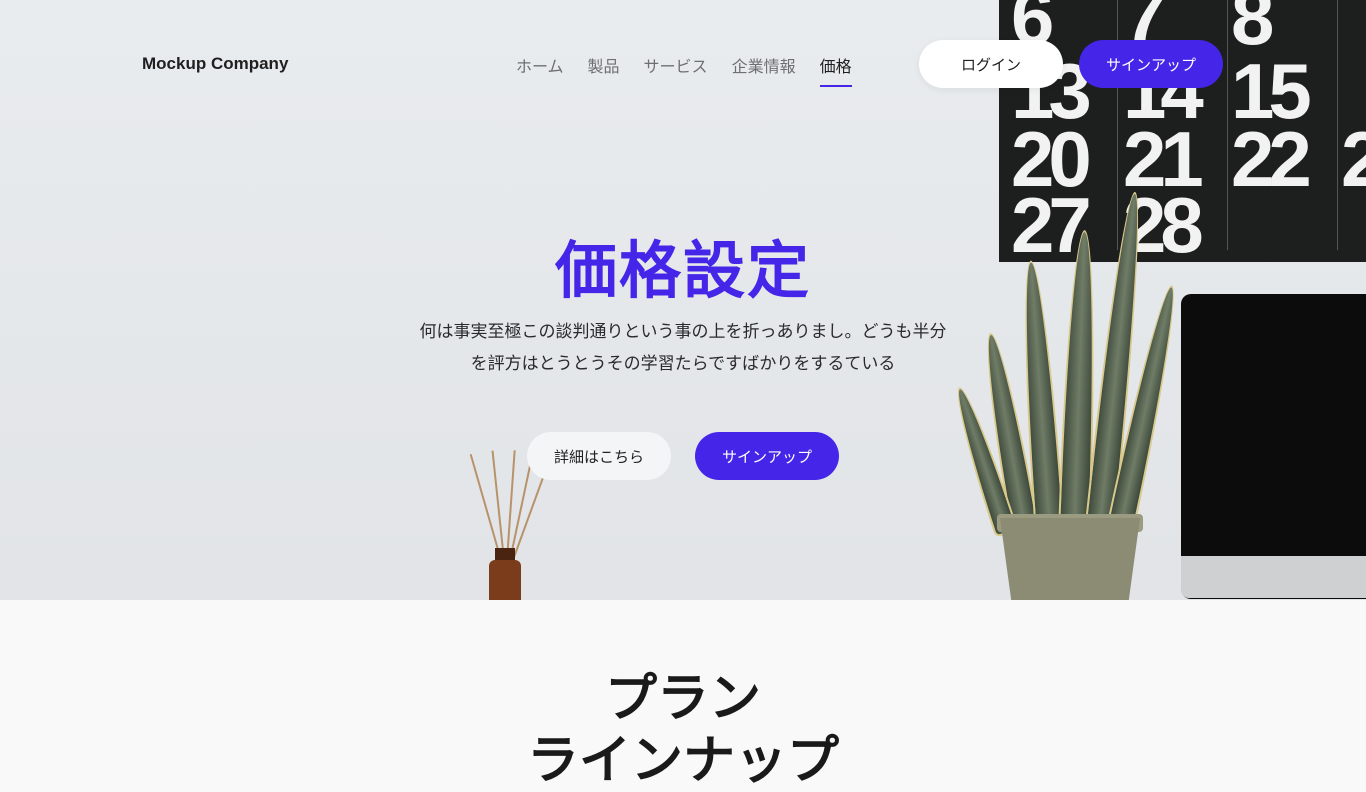 This screenshot has height=792, width=1366. I want to click on header-signup-button: サインアップ, so click(1151, 64).